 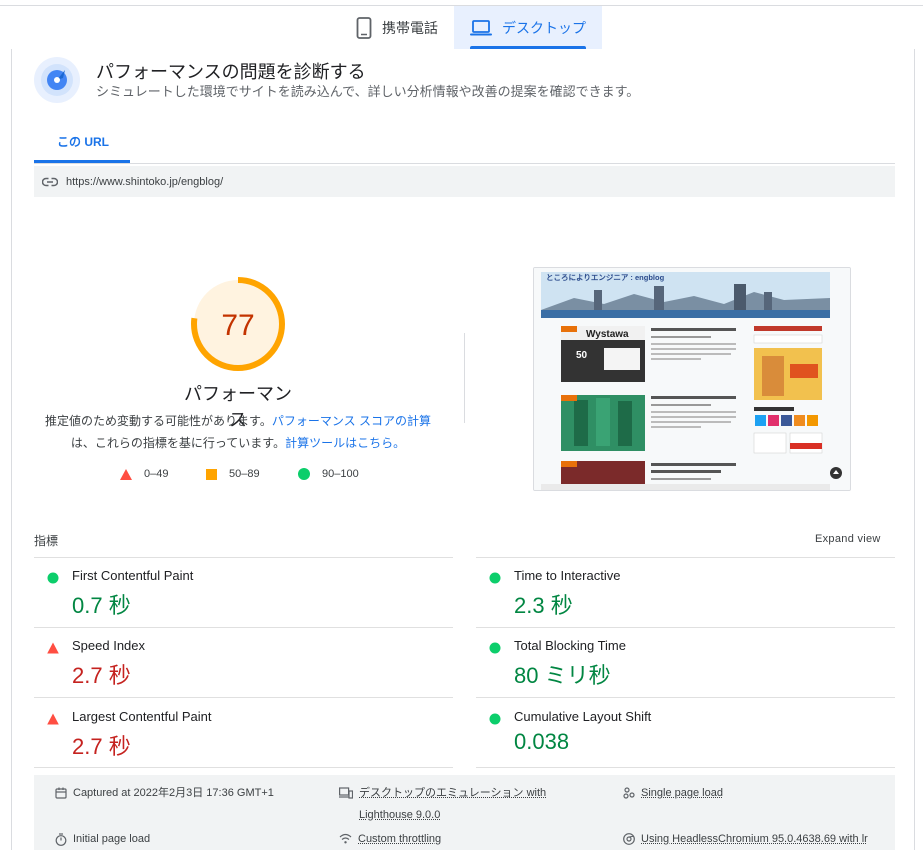 I want to click on circle-icon, so click(x=304, y=474).